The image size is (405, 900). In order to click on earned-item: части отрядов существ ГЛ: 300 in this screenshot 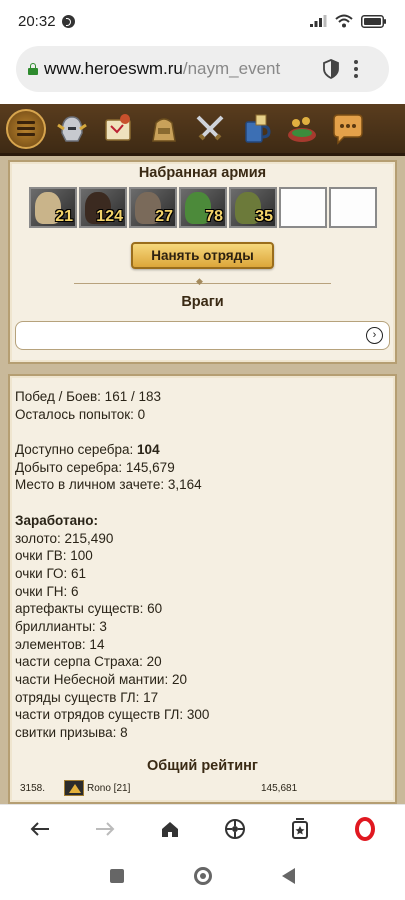, I will do `click(112, 715)`.